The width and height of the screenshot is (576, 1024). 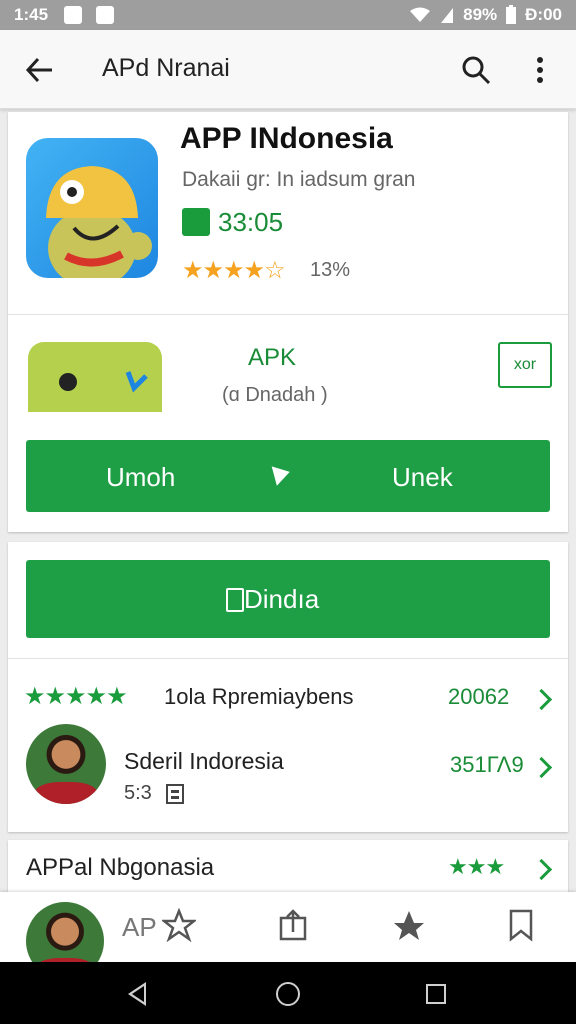 I want to click on xor-button: xor, so click(x=525, y=365).